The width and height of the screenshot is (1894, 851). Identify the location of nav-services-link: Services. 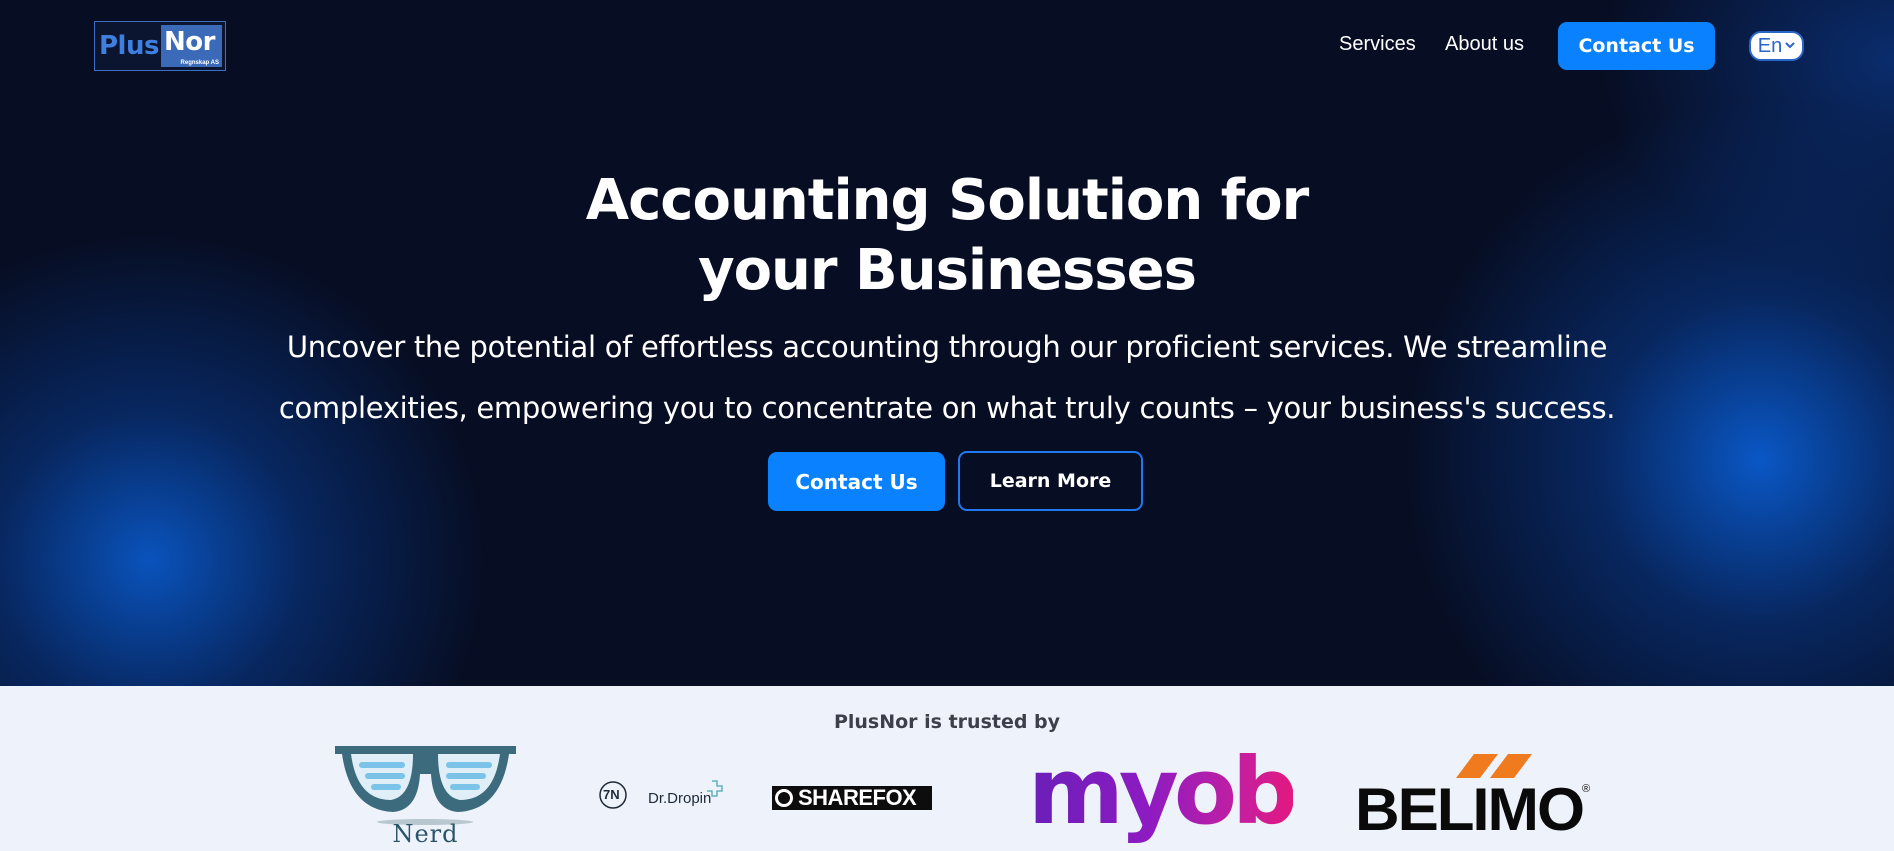
(1377, 44).